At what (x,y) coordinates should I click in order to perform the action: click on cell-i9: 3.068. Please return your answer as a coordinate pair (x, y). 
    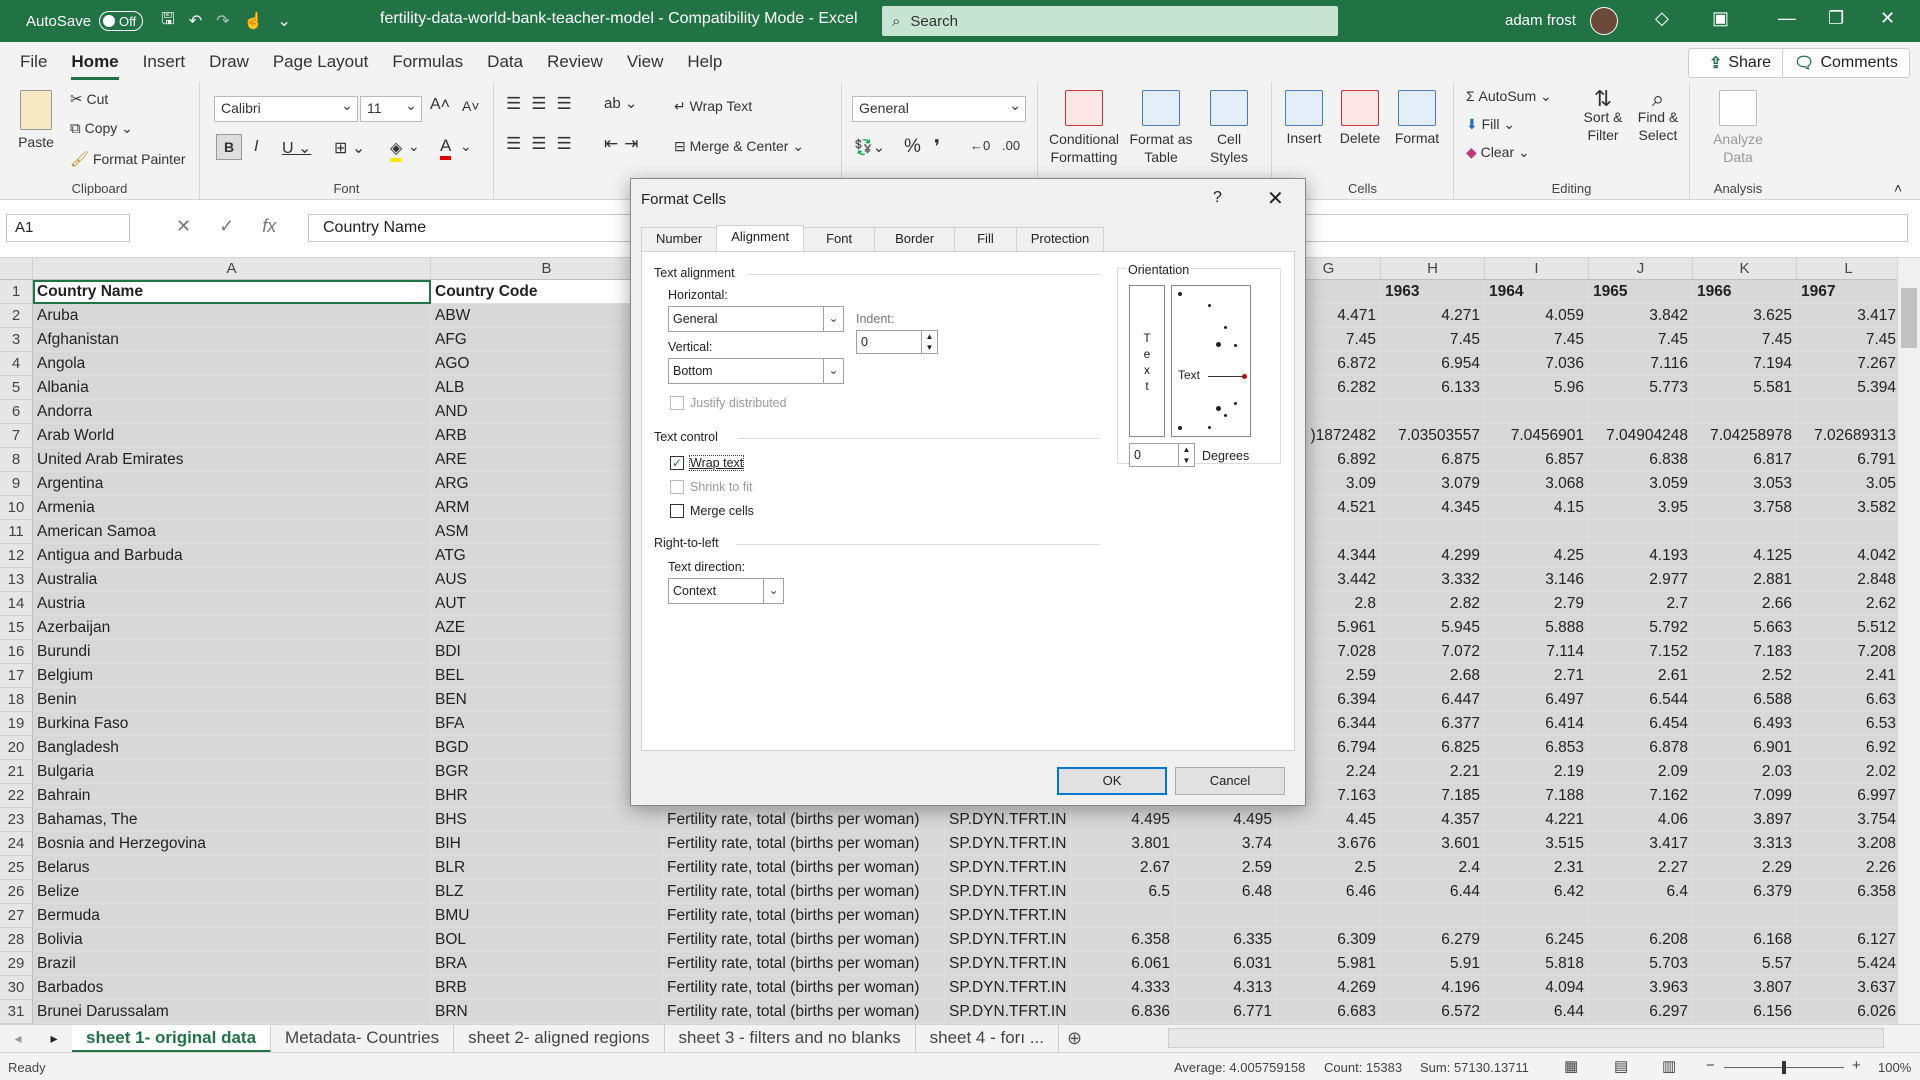
    Looking at the image, I should click on (1537, 484).